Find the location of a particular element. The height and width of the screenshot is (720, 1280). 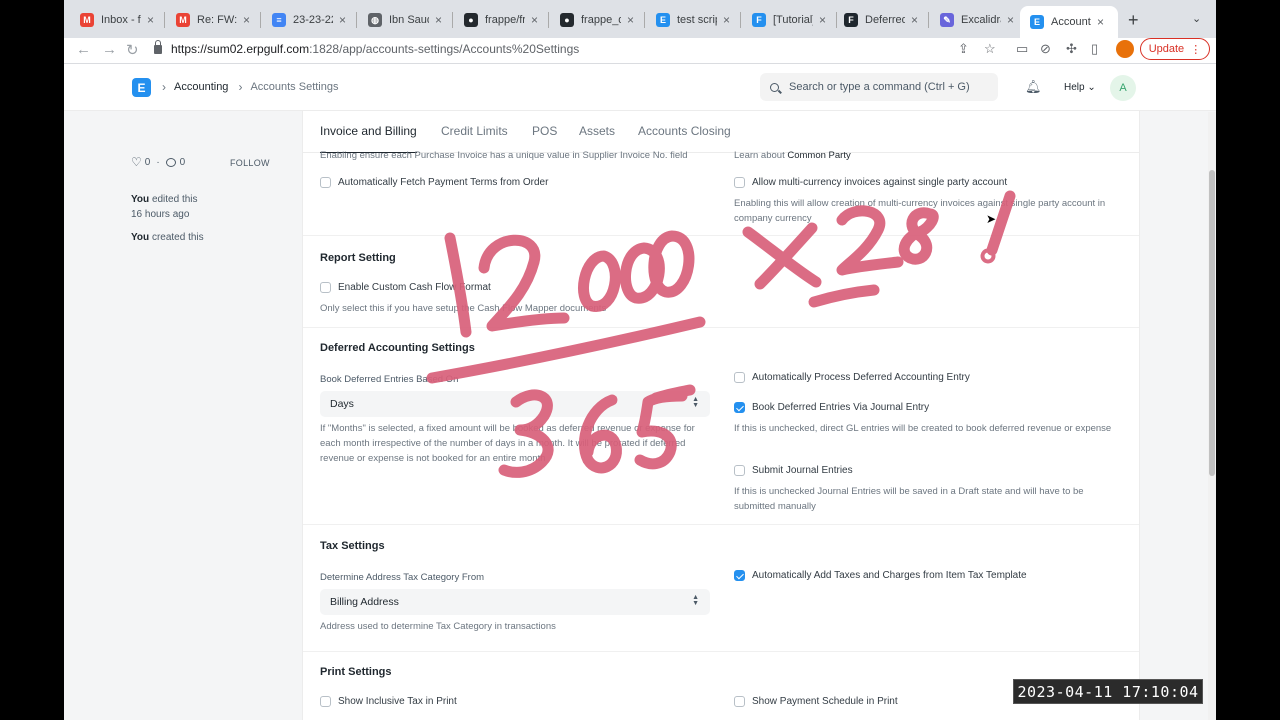

tax-category-select: Billing Address ▲ ▼ is located at coordinates (515, 602).